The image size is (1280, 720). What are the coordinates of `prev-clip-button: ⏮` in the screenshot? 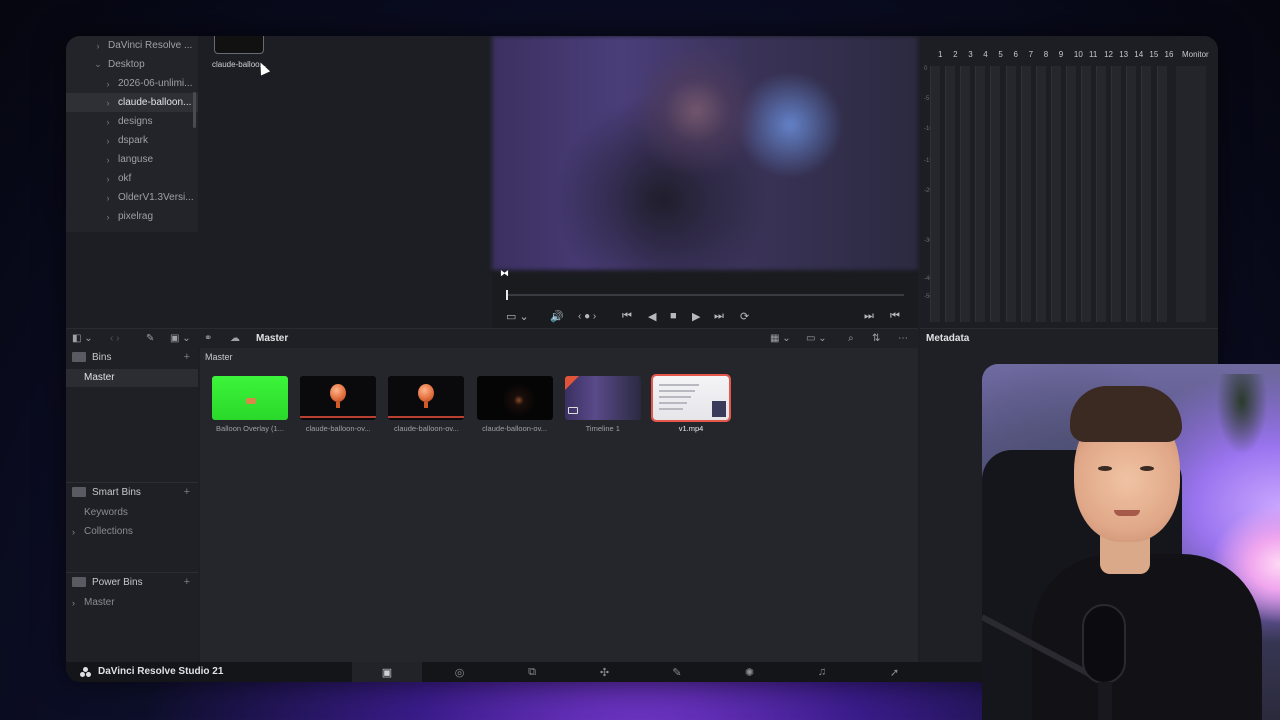 It's located at (627, 316).